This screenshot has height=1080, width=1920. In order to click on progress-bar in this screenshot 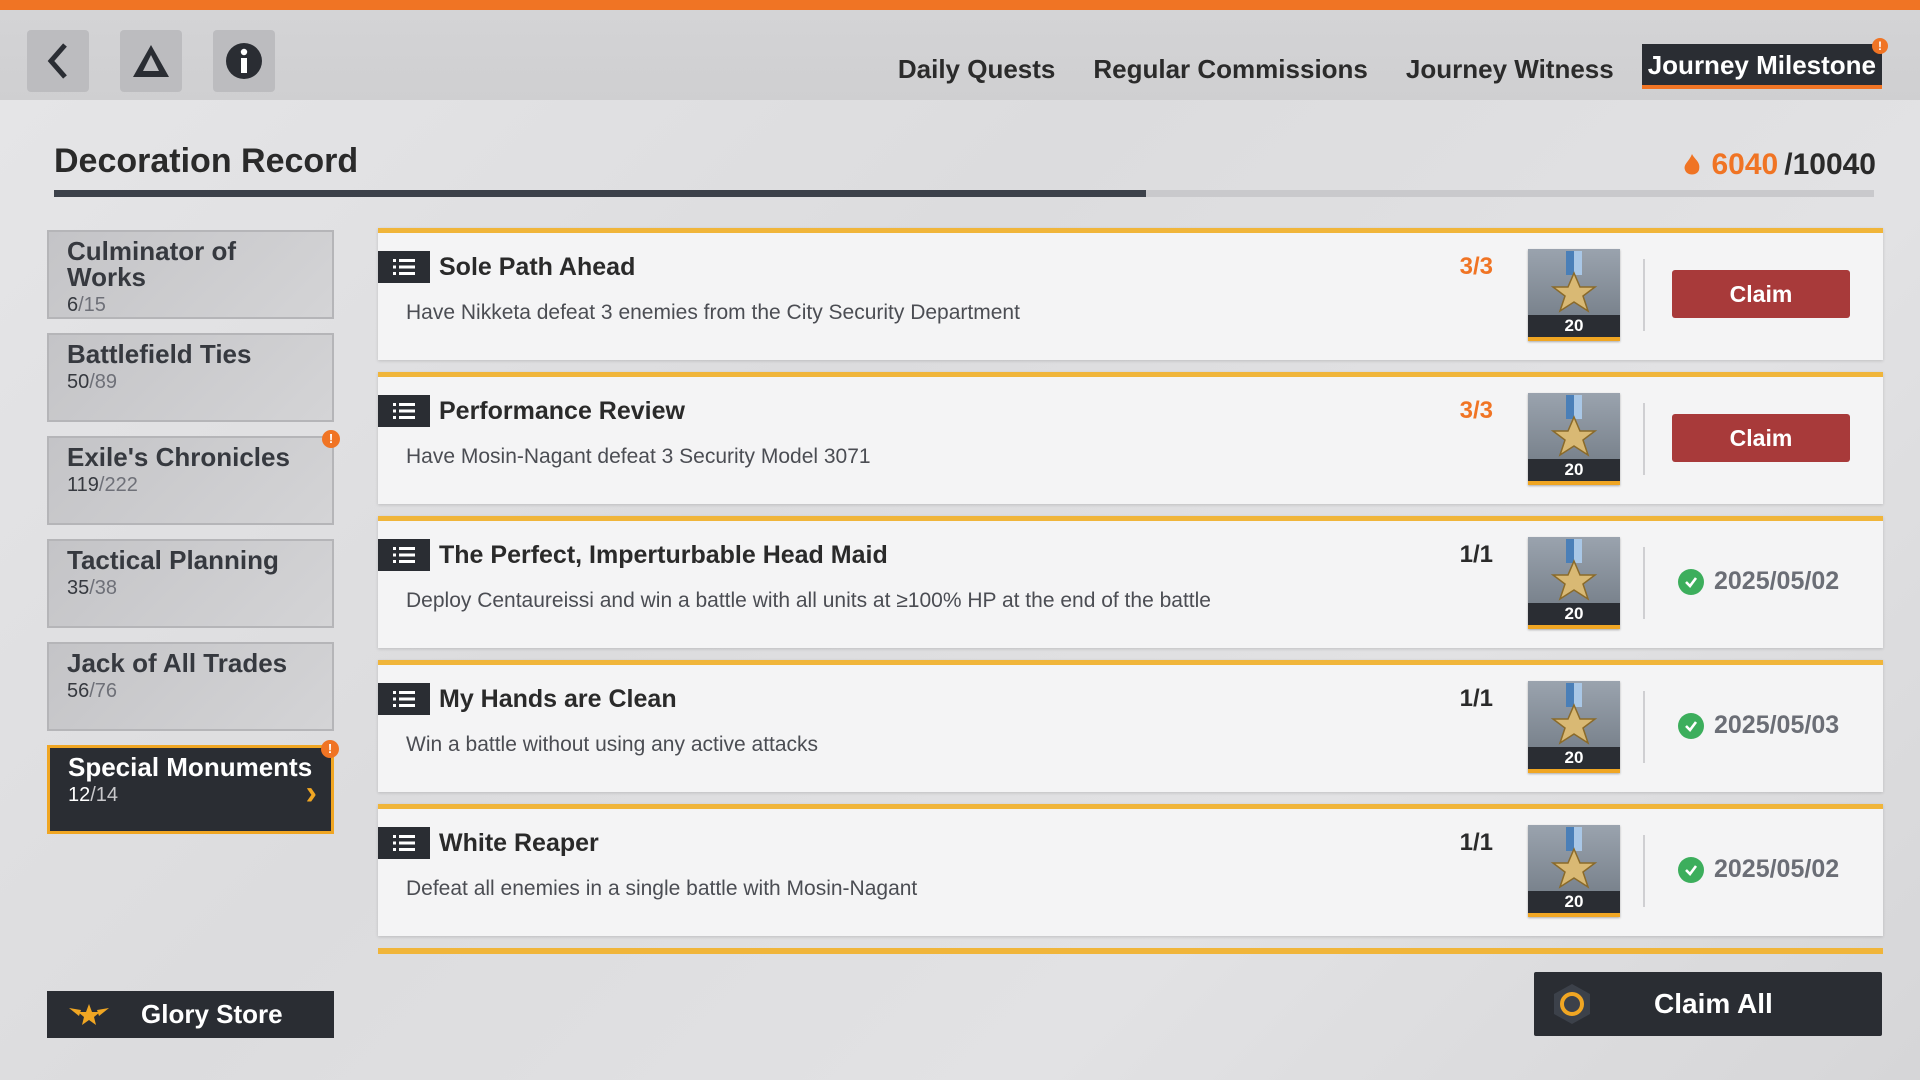, I will do `click(964, 193)`.